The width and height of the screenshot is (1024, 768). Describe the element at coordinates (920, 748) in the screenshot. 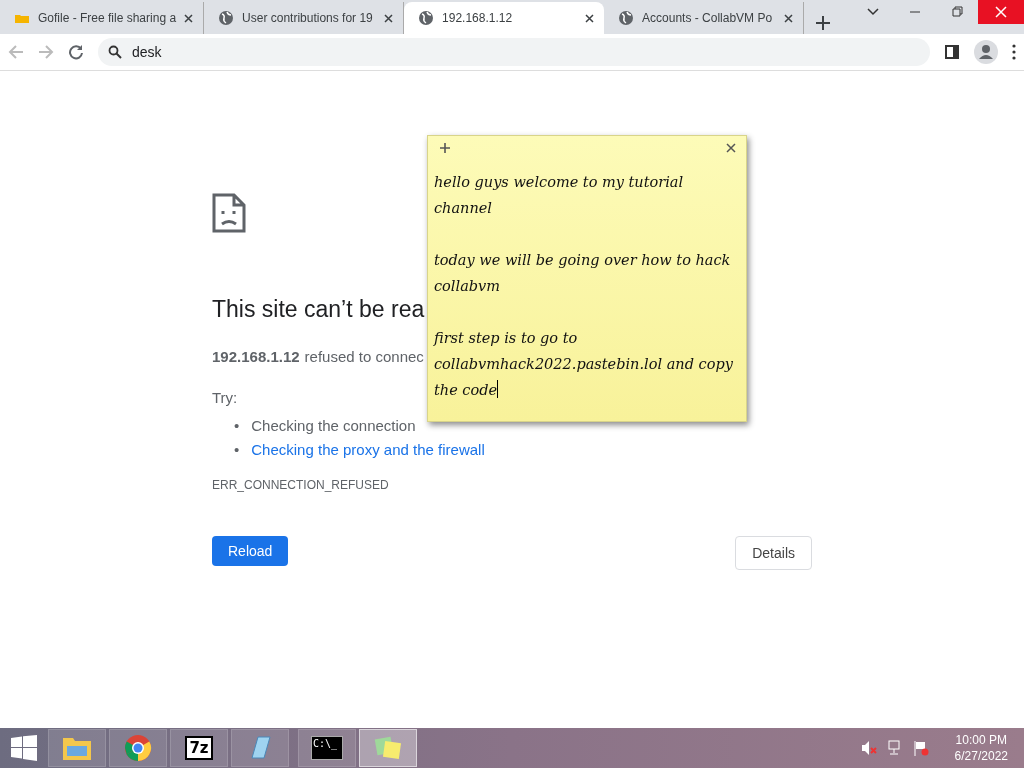

I see `flag-icon` at that location.